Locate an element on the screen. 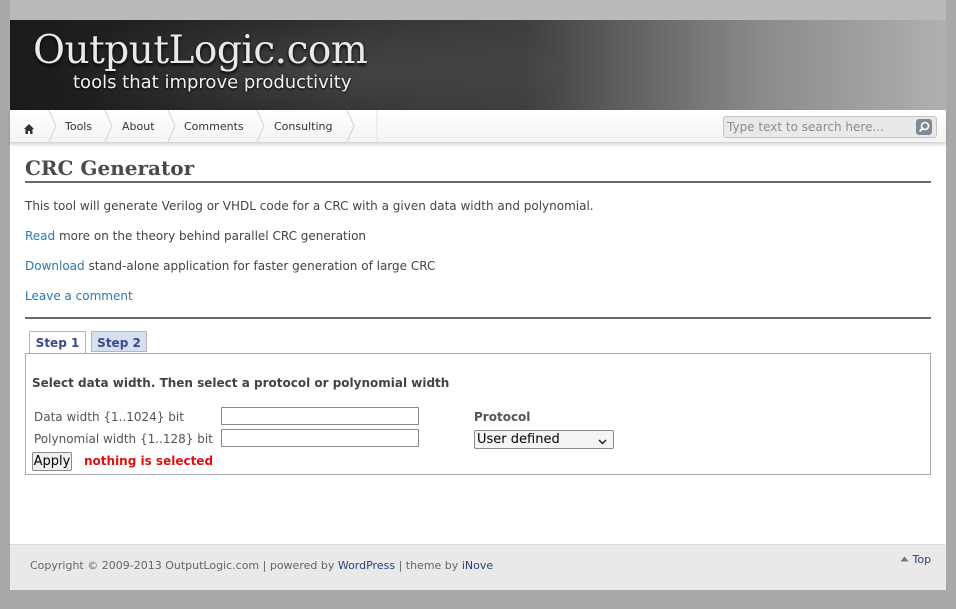 This screenshot has width=956, height=609. download-link: Download is located at coordinates (55, 266).